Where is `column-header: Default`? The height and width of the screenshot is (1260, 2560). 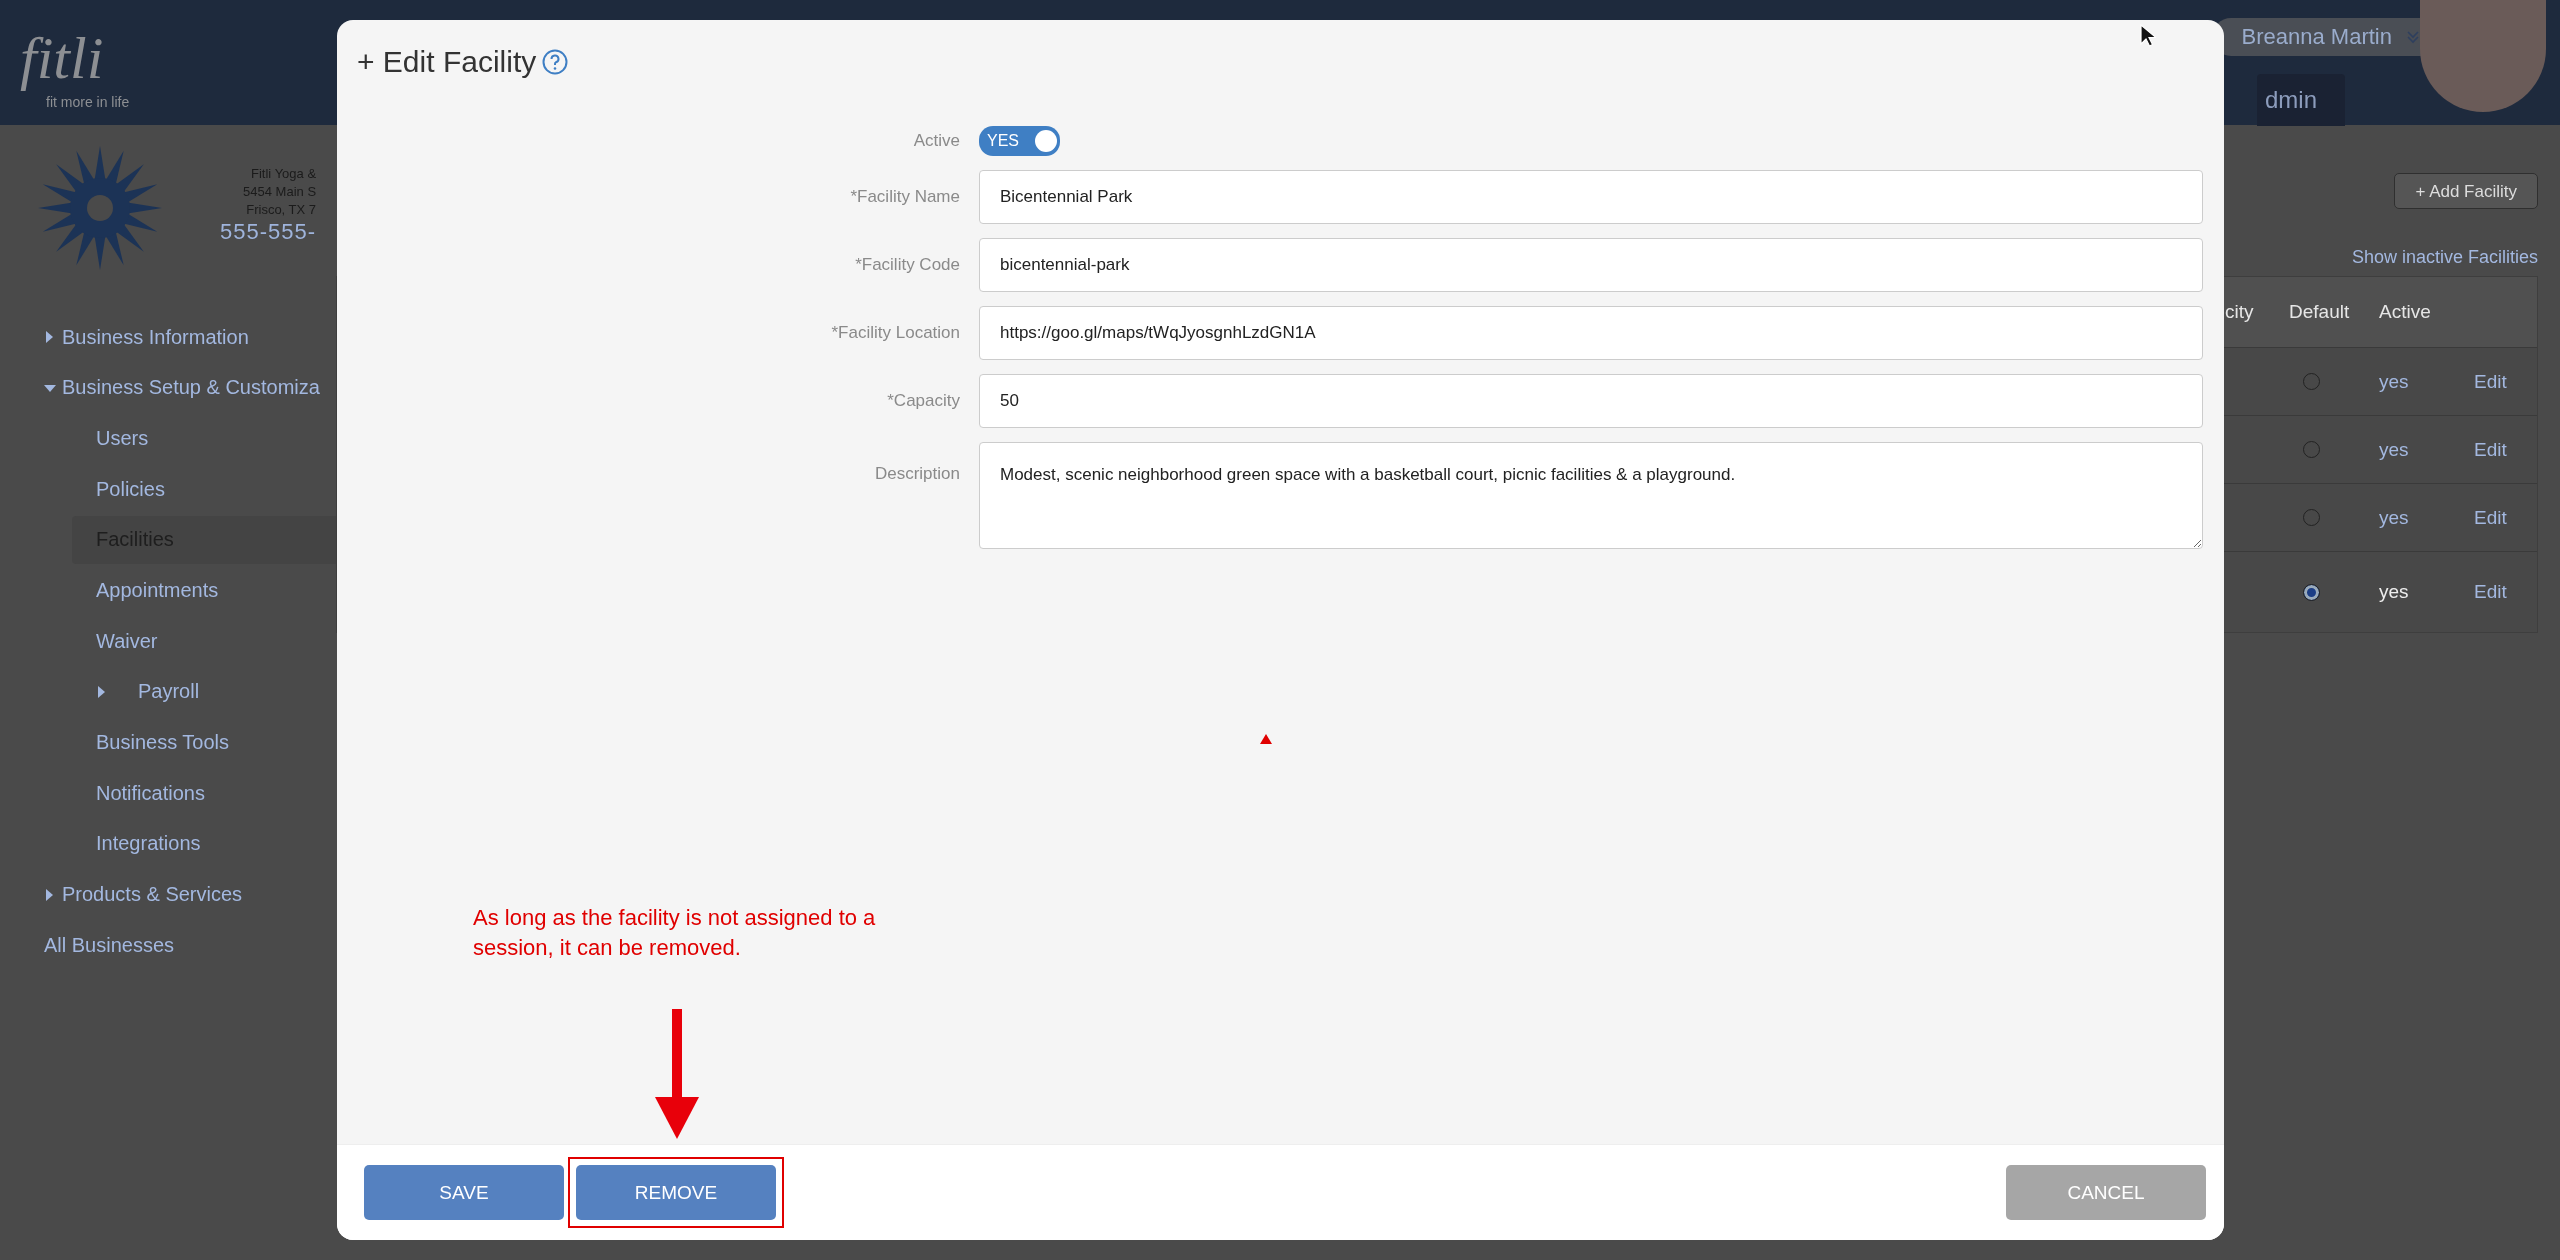
column-header: Default is located at coordinates (2320, 312).